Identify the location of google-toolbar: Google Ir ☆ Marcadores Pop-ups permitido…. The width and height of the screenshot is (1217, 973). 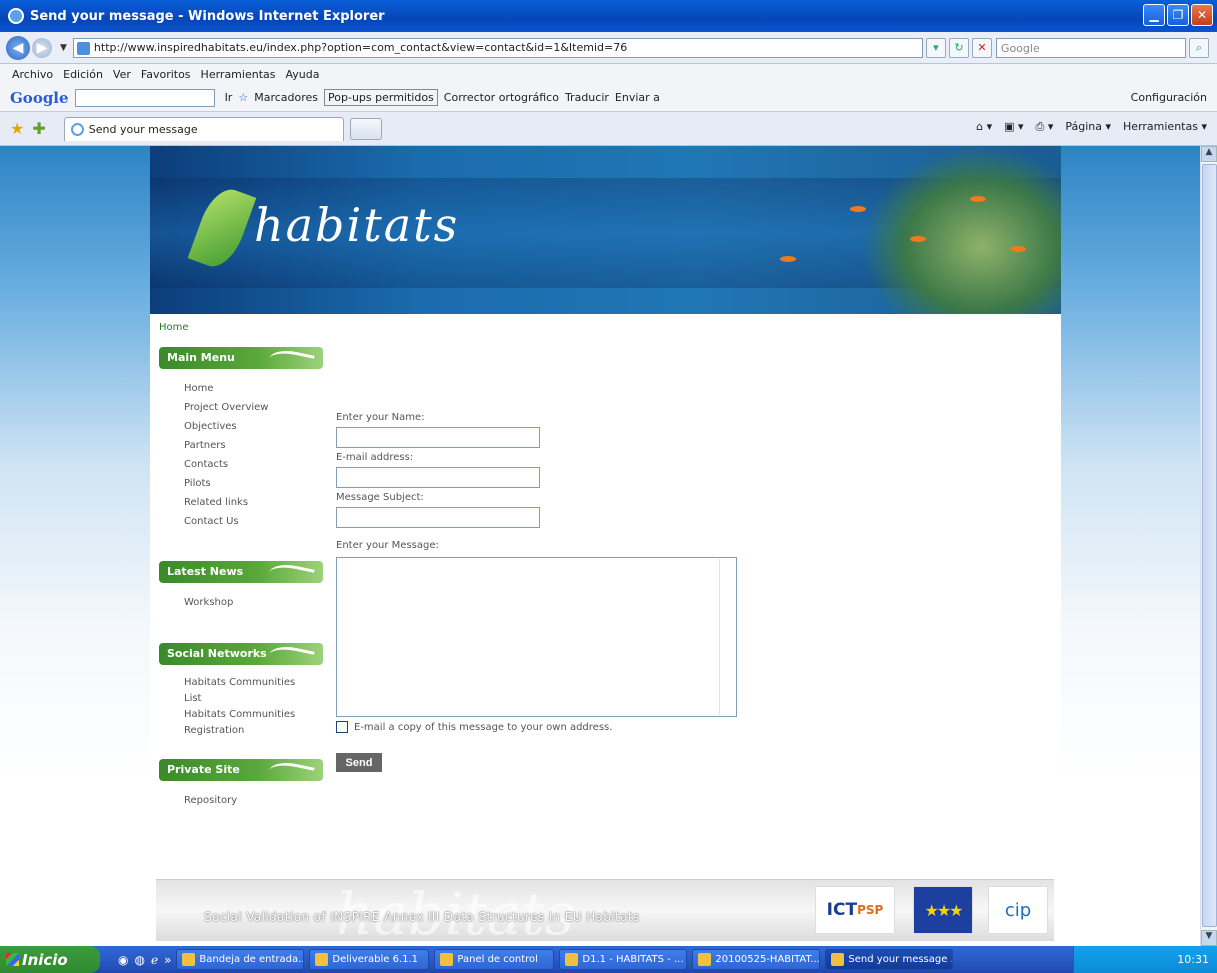
(608, 98).